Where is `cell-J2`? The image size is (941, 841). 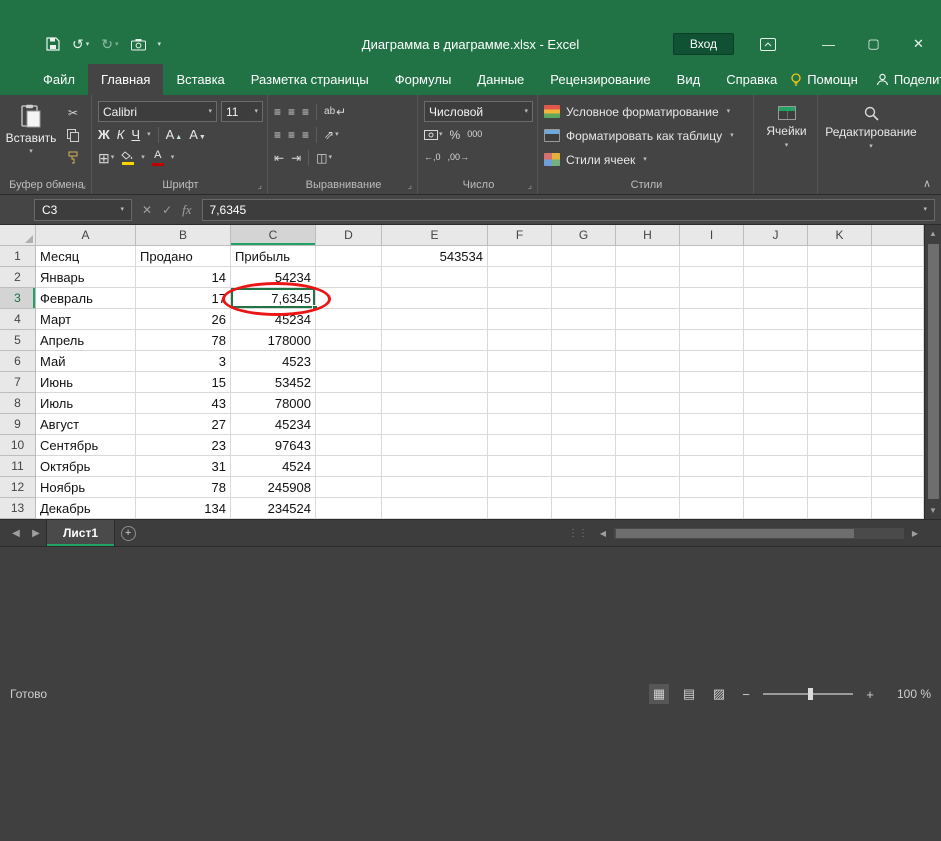
cell-J2 is located at coordinates (776, 277).